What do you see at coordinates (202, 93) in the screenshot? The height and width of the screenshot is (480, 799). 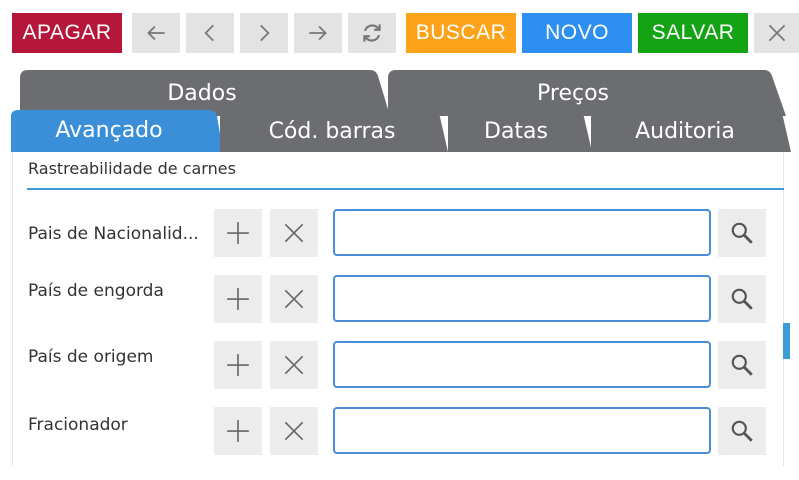 I see `tab-dados-label: Dados` at bounding box center [202, 93].